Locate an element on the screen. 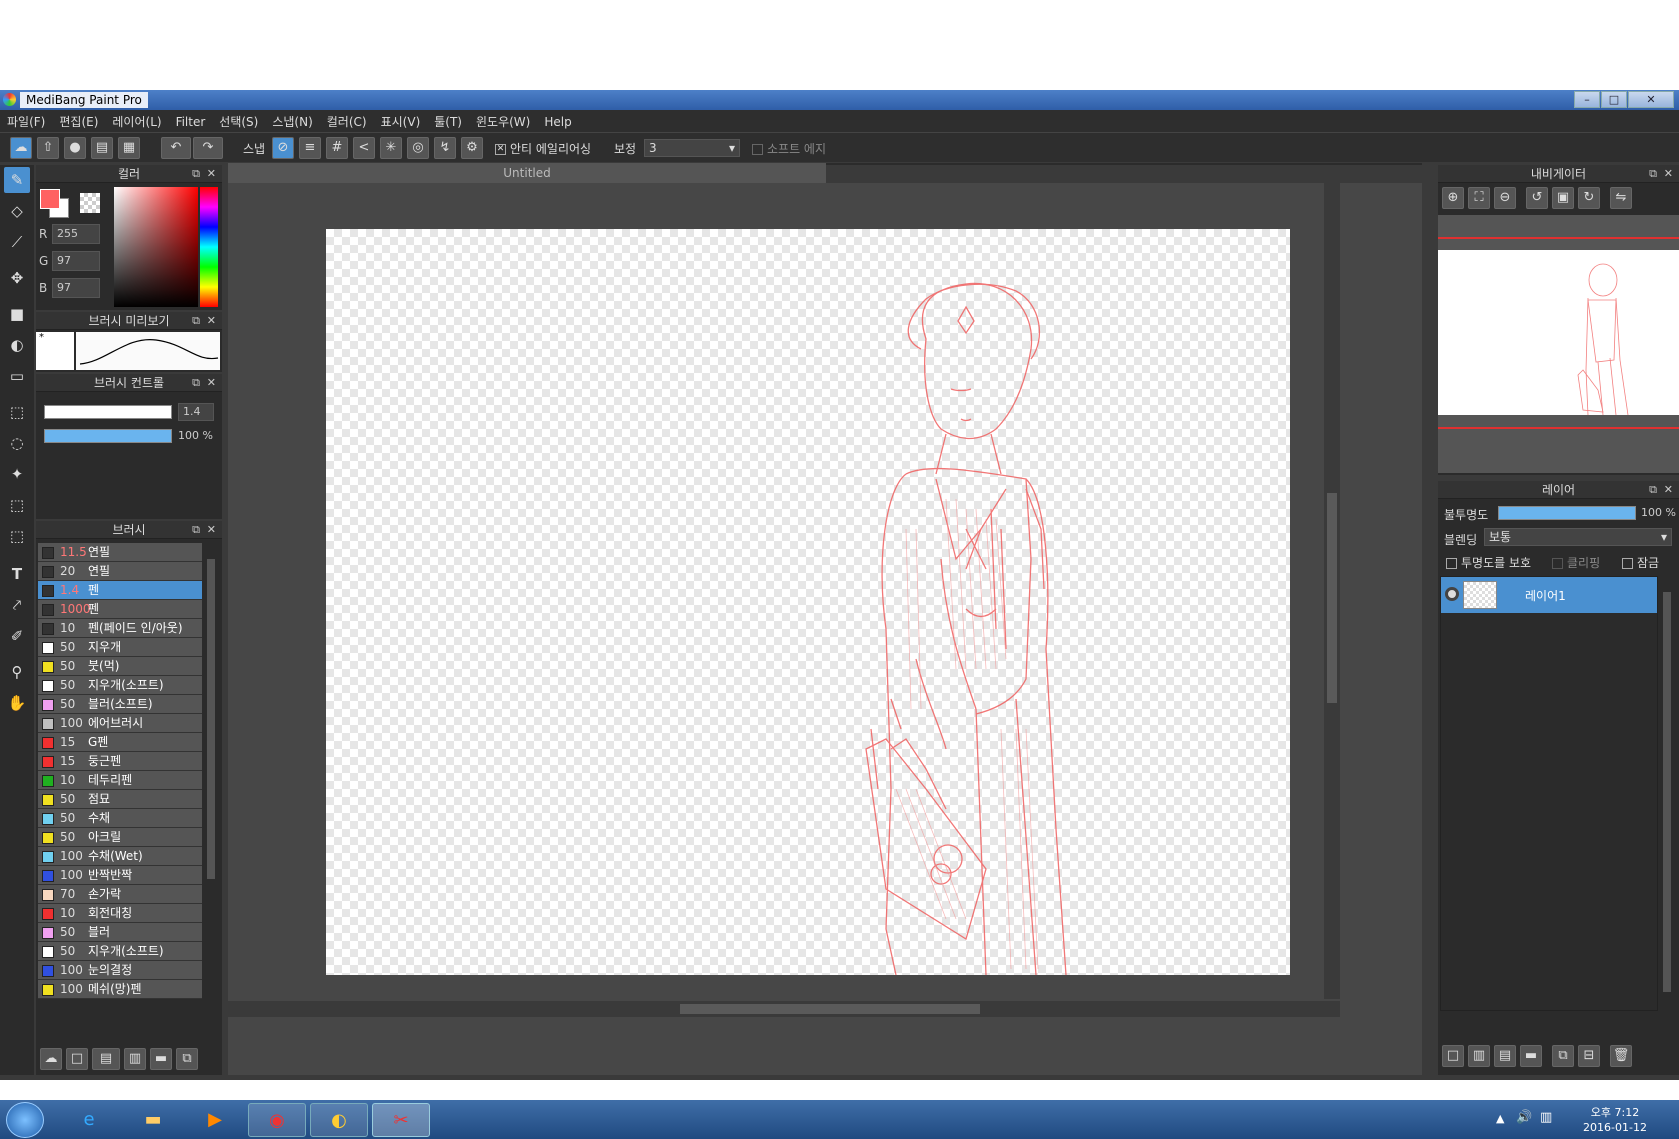 This screenshot has height=1139, width=1679. redo-button: ↷ is located at coordinates (208, 148).